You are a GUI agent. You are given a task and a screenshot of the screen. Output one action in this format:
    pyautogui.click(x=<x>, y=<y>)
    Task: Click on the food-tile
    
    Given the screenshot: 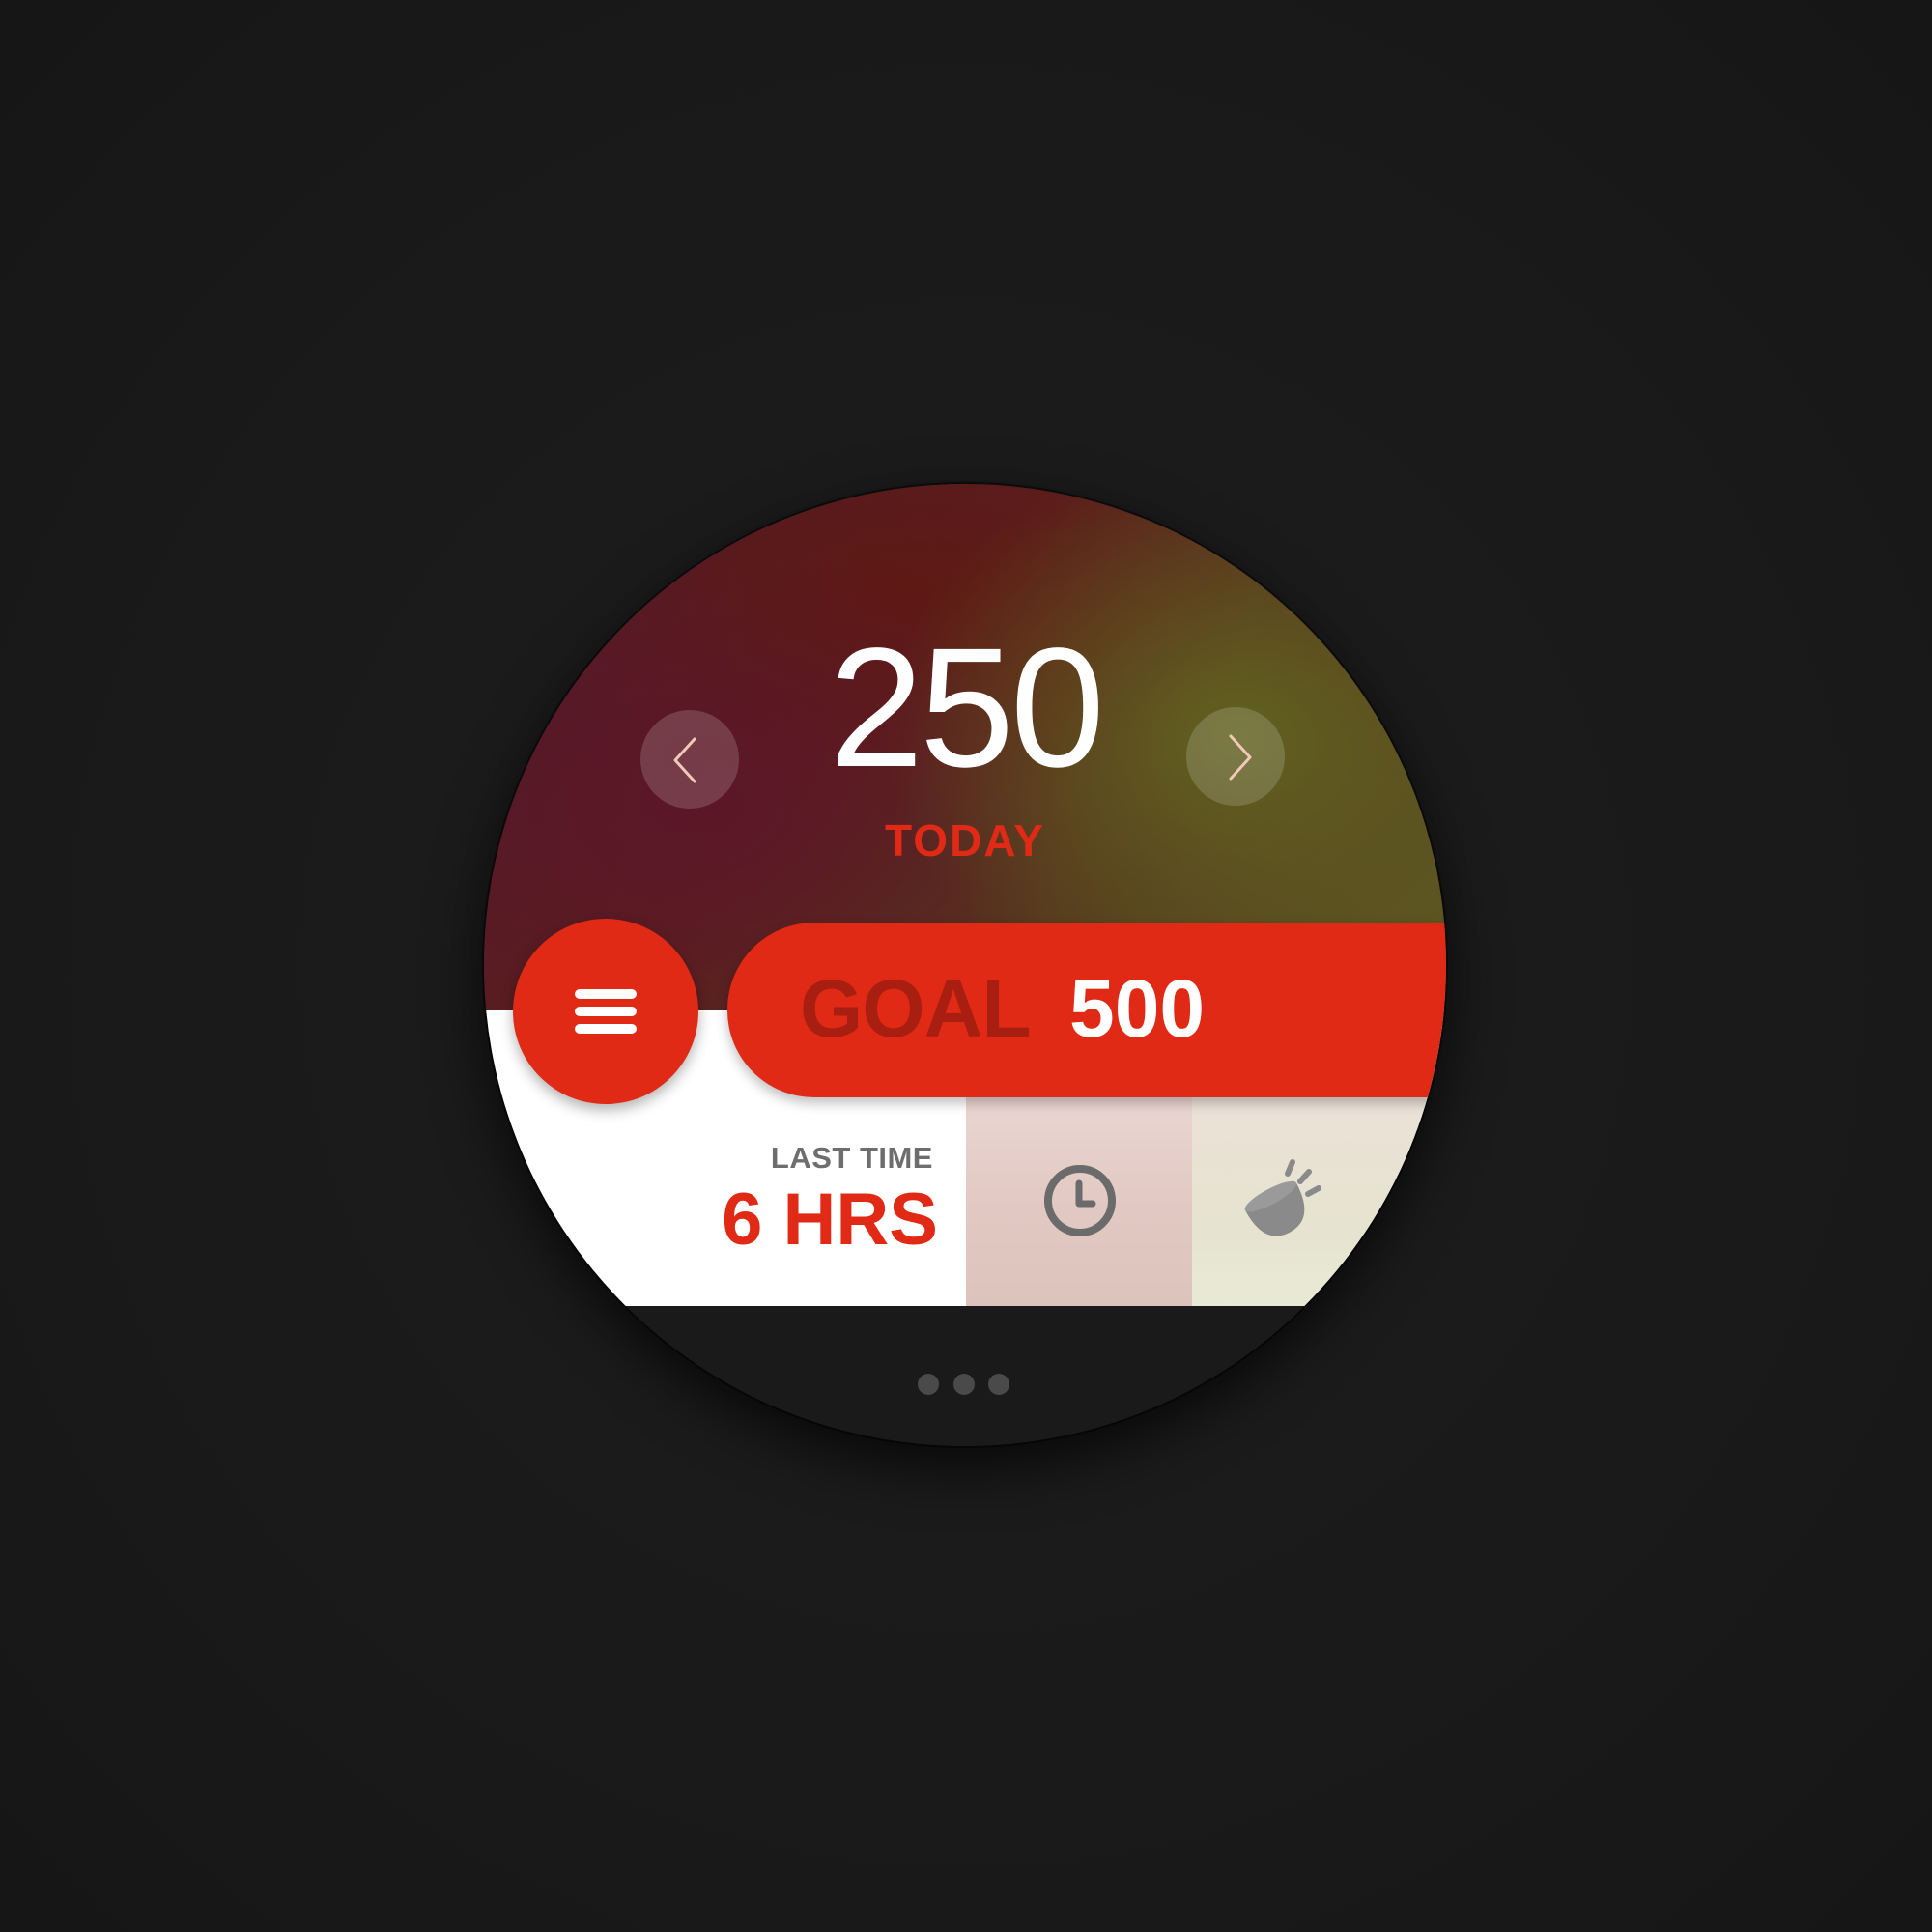 What is the action you would take?
    pyautogui.click(x=1319, y=1200)
    